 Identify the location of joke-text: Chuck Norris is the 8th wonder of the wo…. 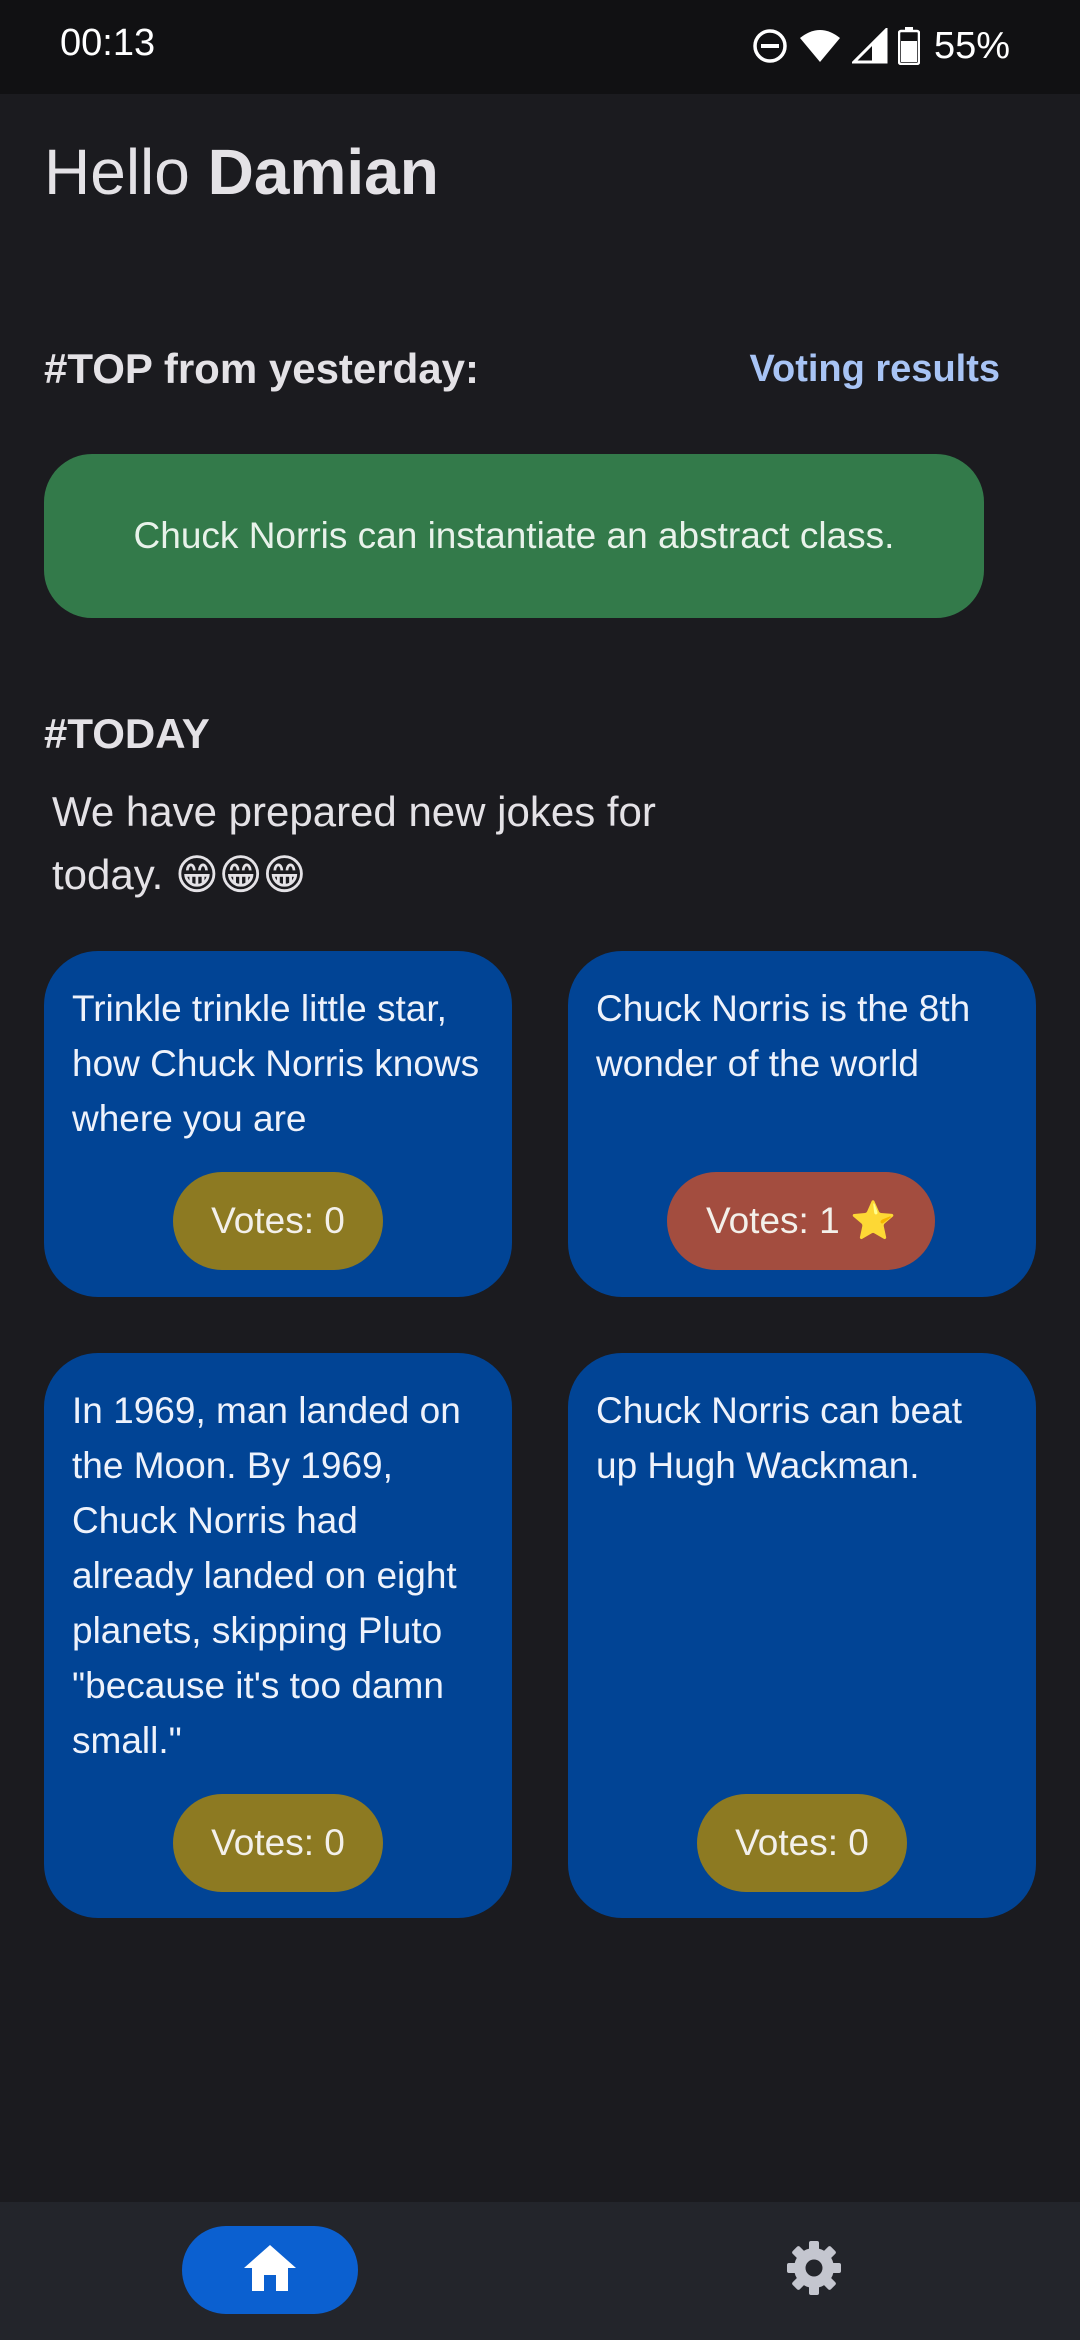
(783, 1036).